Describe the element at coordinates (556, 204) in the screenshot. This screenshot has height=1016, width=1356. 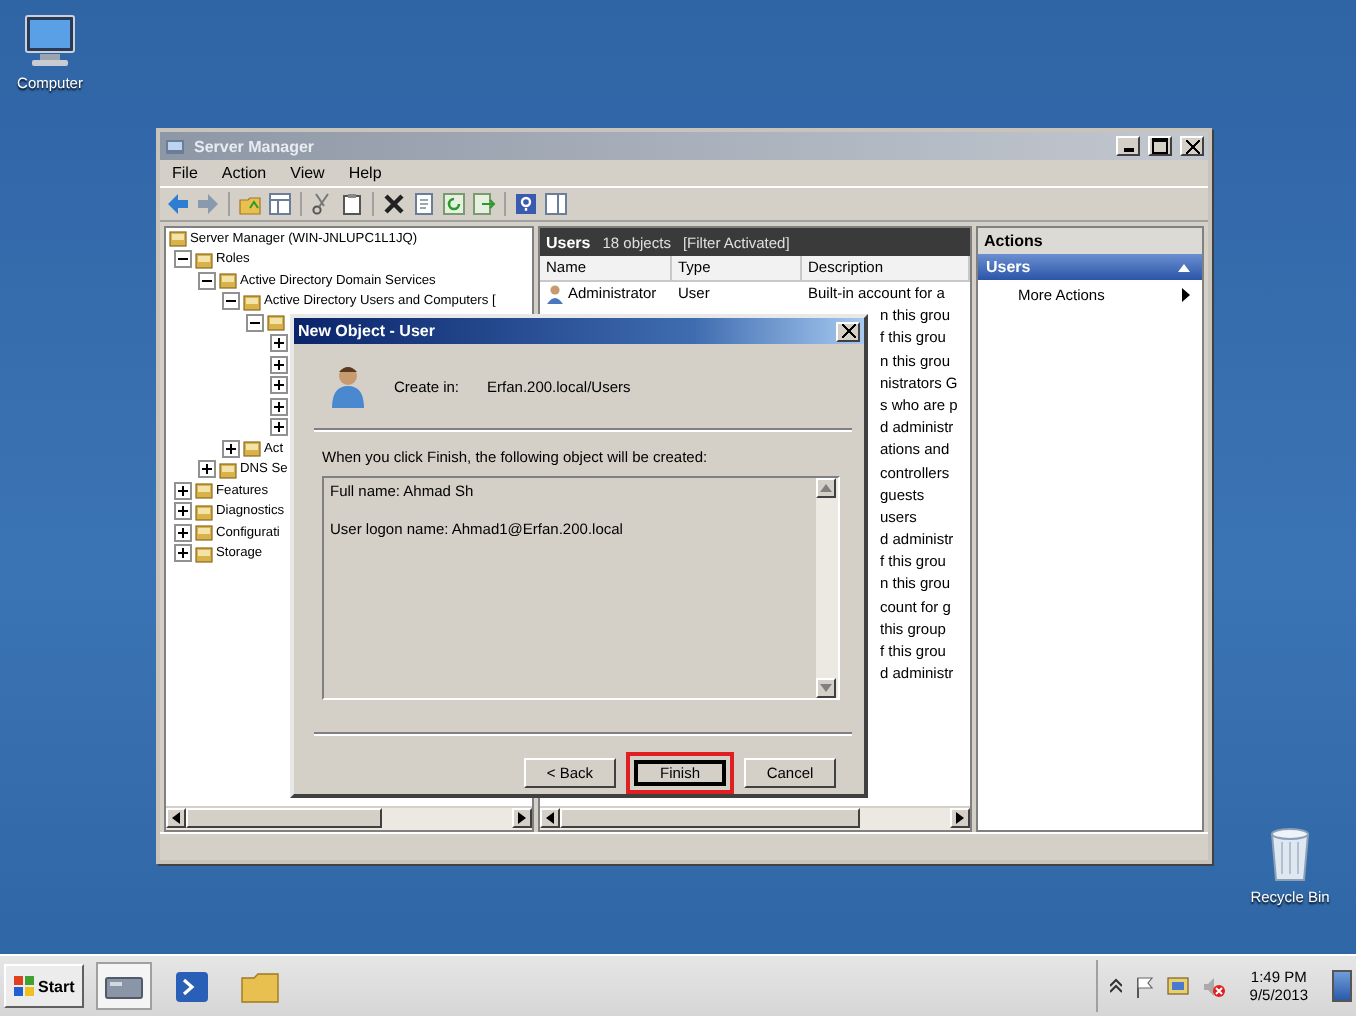
I see `panel-icon` at that location.